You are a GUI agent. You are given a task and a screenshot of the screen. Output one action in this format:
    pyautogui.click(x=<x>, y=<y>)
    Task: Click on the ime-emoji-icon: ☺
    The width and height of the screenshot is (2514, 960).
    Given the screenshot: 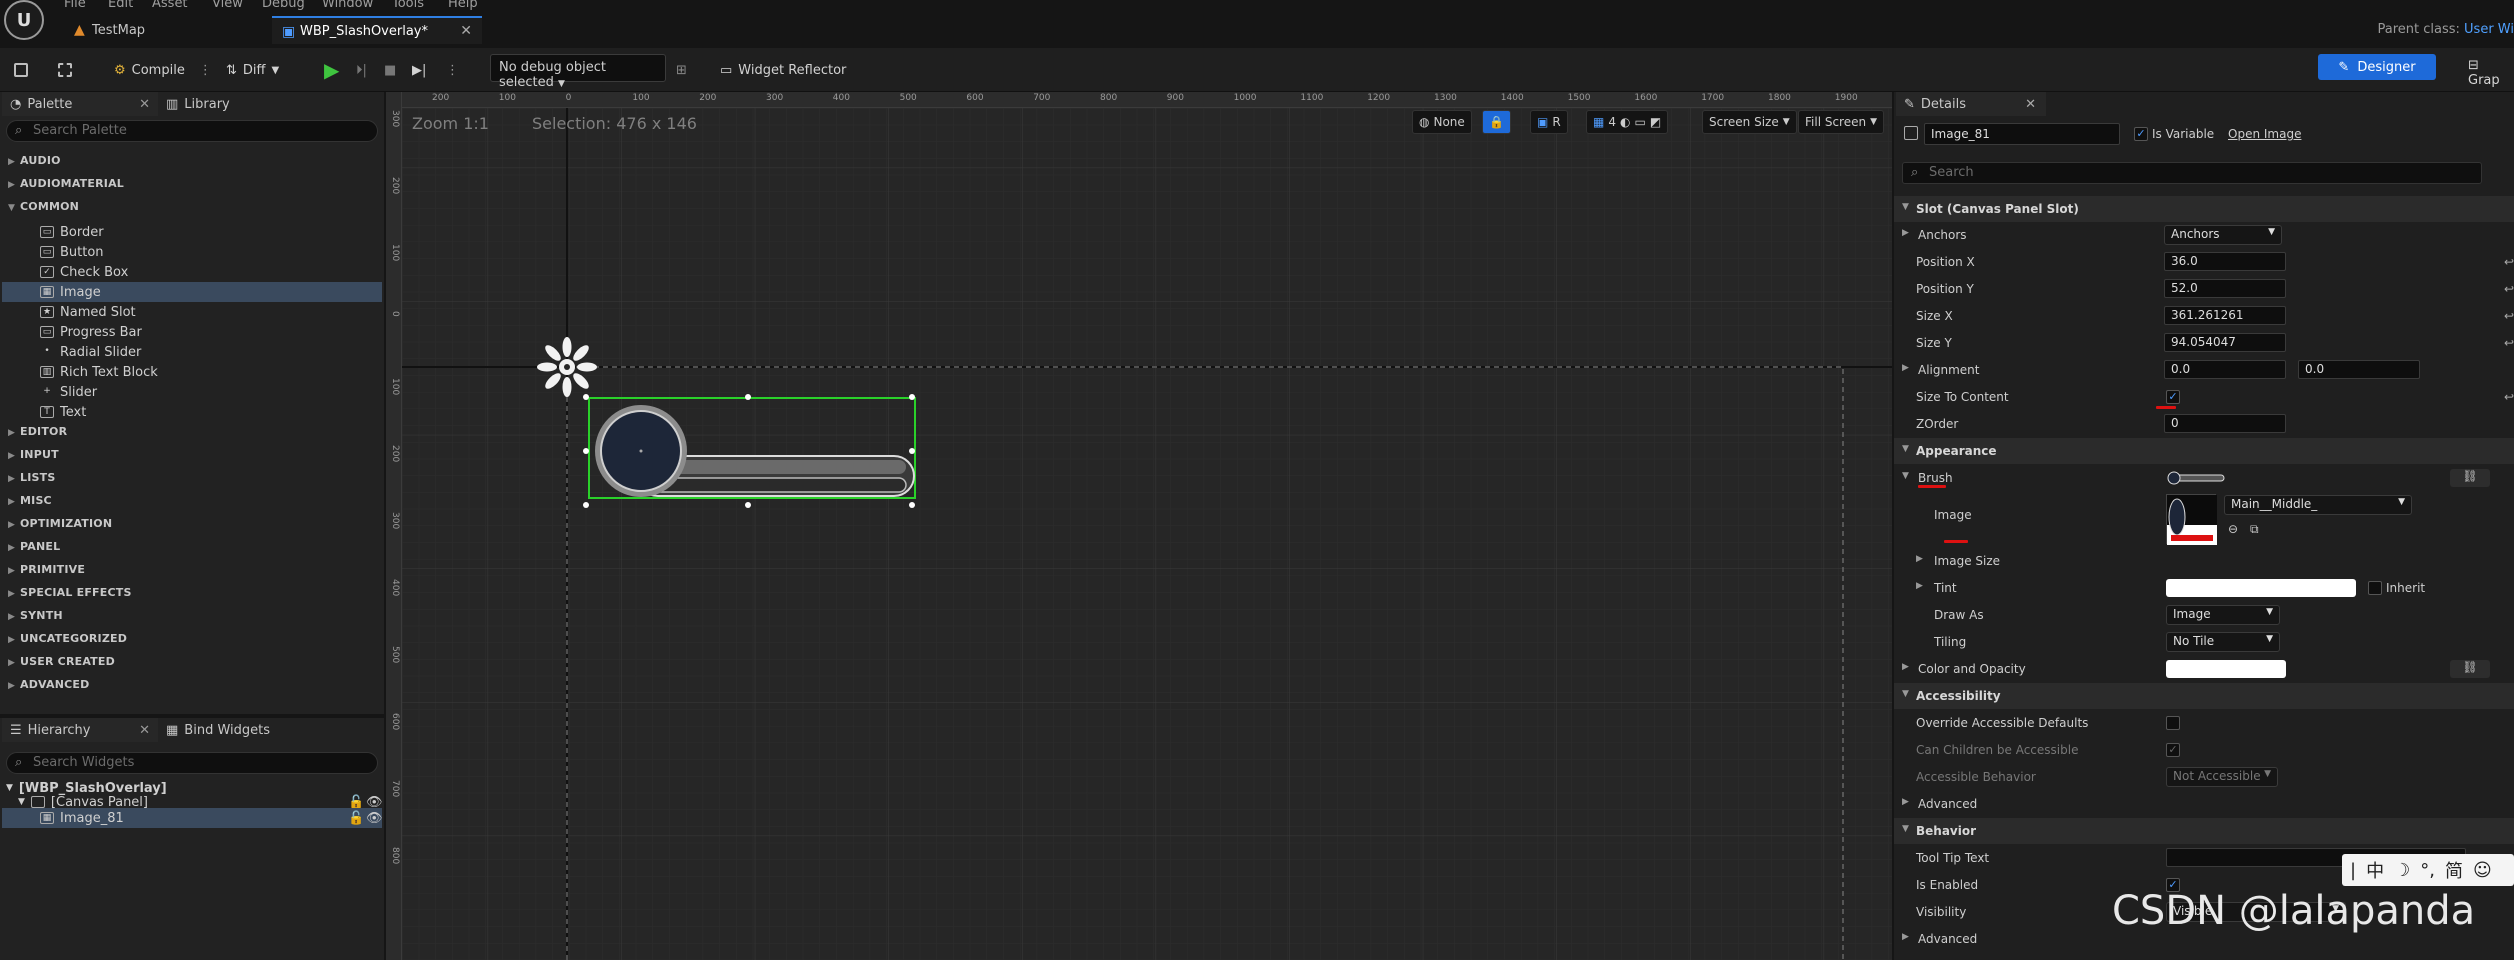 What is the action you would take?
    pyautogui.click(x=2482, y=870)
    